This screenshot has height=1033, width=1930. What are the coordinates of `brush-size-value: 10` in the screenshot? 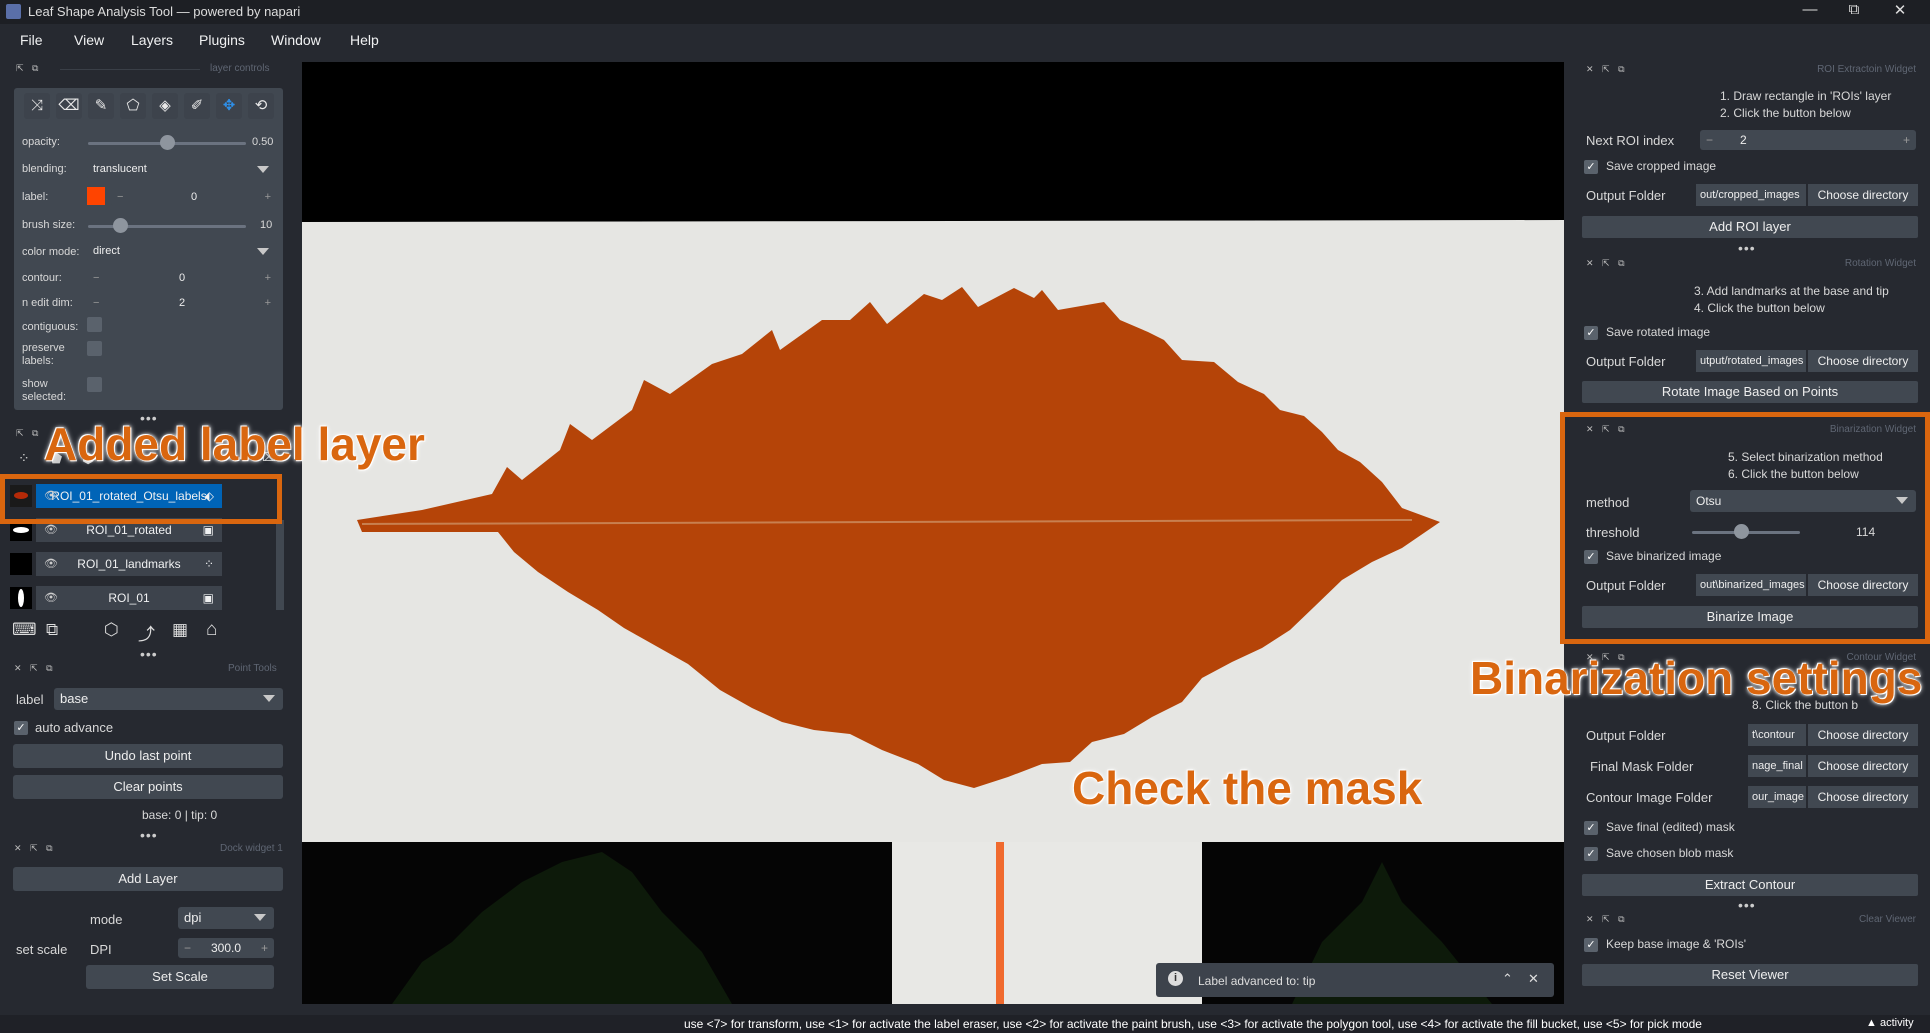 It's located at (266, 225).